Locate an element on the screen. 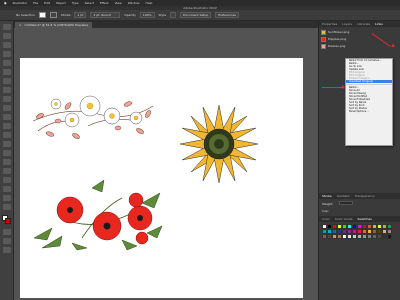 Image resolution: width=400 pixels, height=300 pixels. menu-help: Help is located at coordinates (149, 3).